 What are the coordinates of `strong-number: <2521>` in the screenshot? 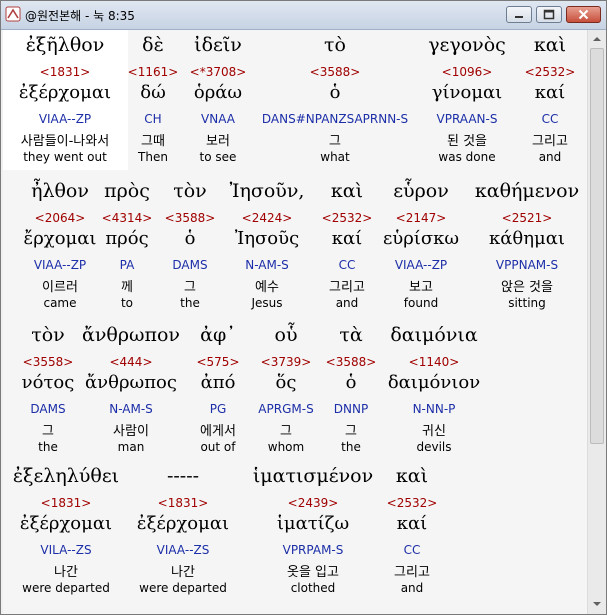 It's located at (517, 218).